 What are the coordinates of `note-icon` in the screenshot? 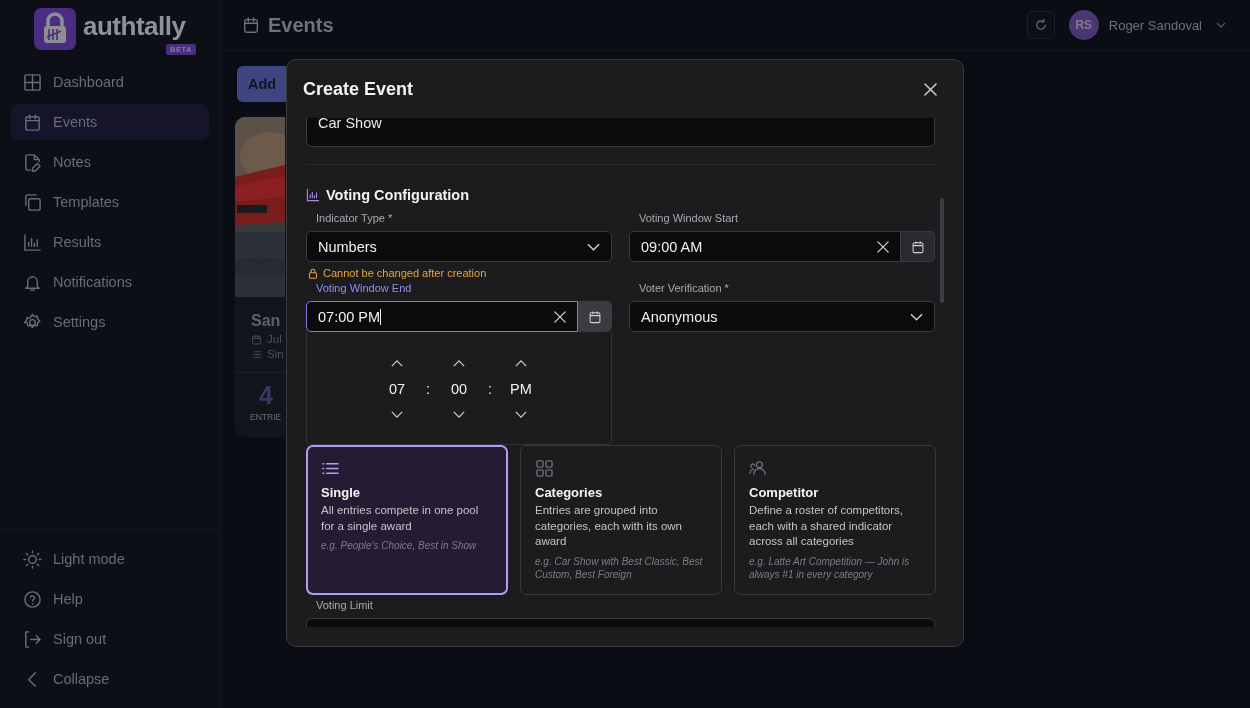 It's located at (32, 162).